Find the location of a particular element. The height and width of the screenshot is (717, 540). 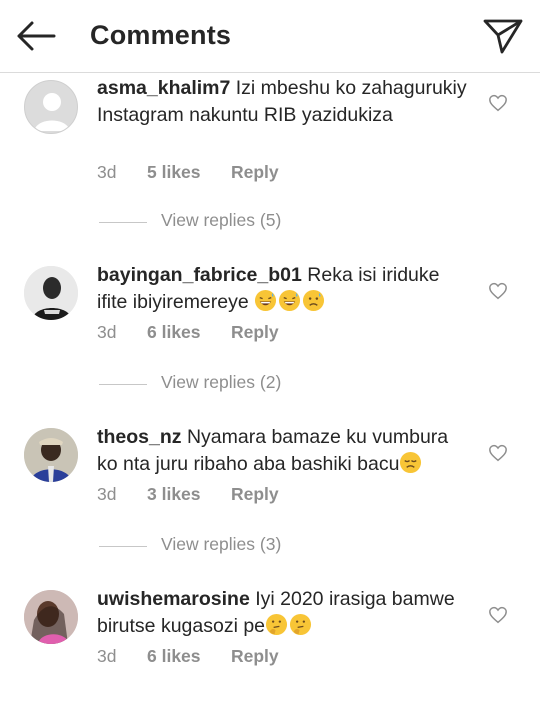

view-replies-label: View replies (5) is located at coordinates (221, 220).